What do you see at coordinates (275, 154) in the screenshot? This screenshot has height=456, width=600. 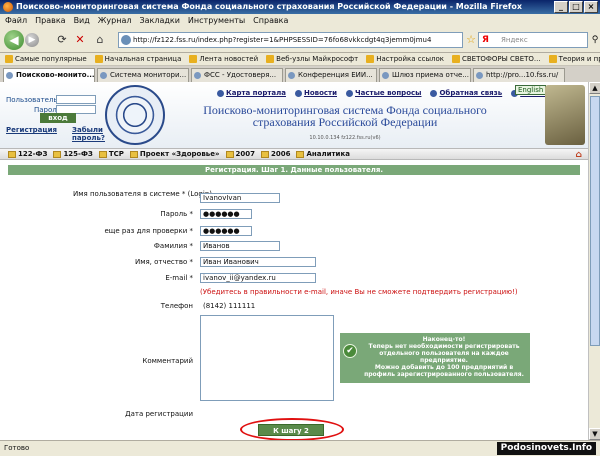 I see `section-menu-item: 2006` at bounding box center [275, 154].